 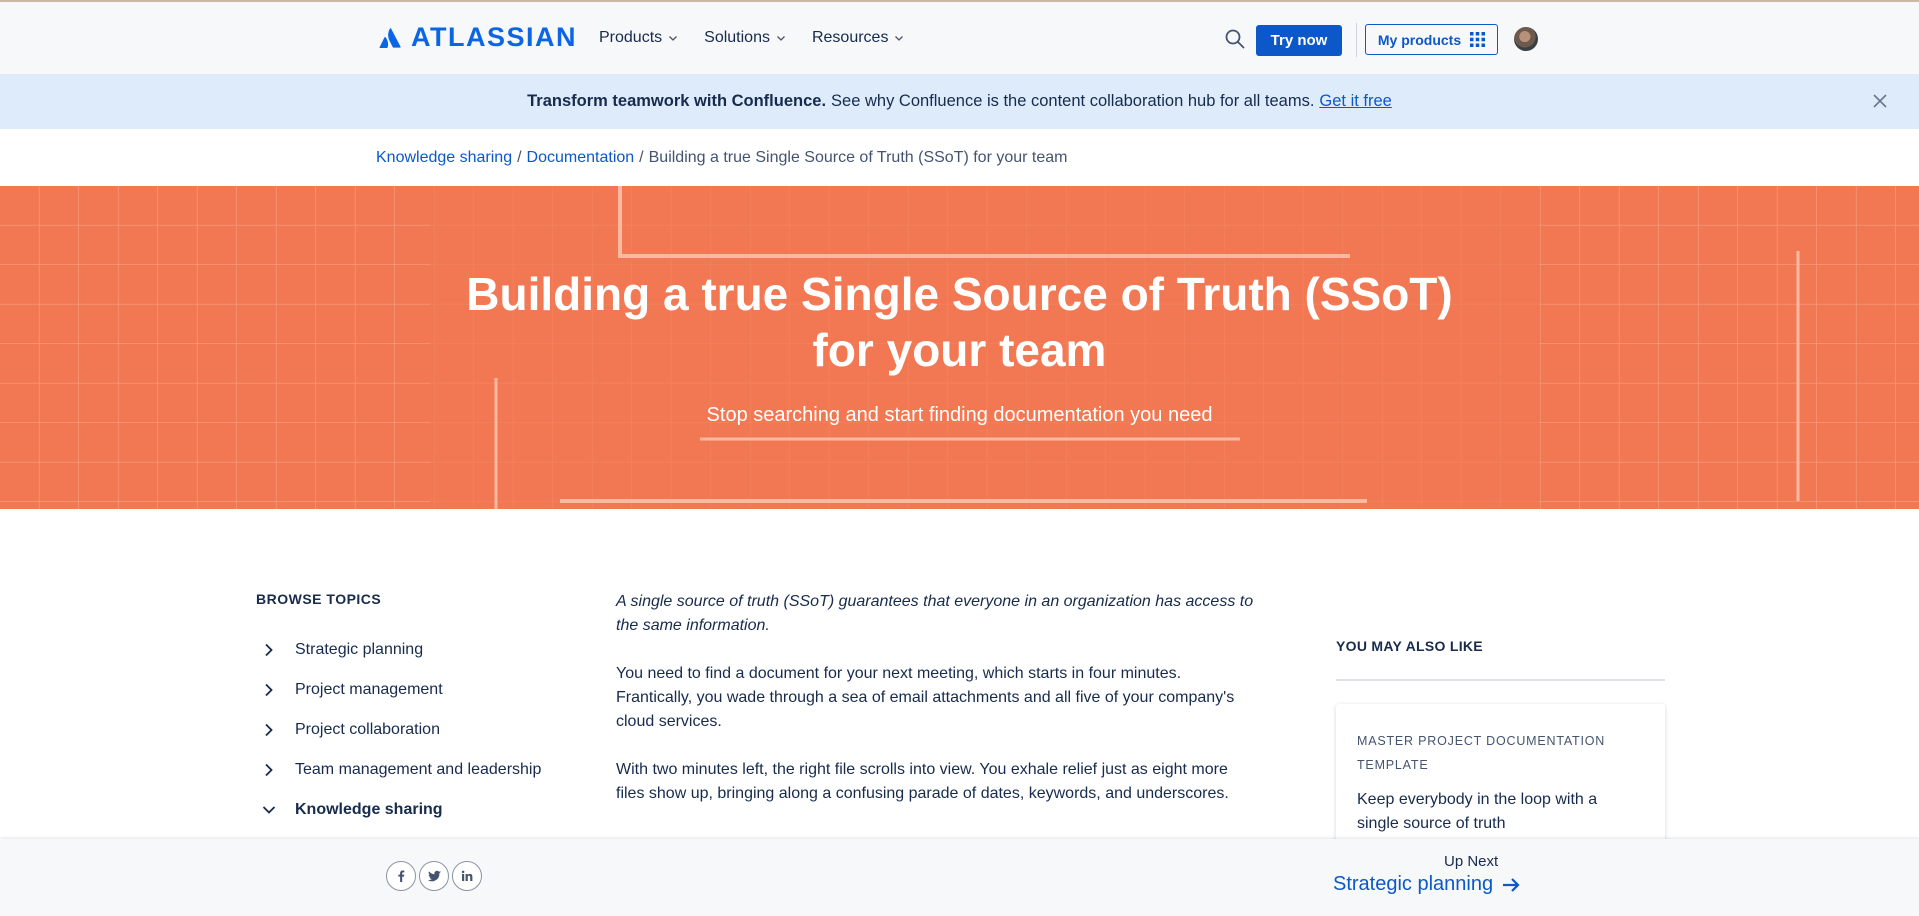 I want to click on article-lead-line: the same information., so click(x=693, y=625).